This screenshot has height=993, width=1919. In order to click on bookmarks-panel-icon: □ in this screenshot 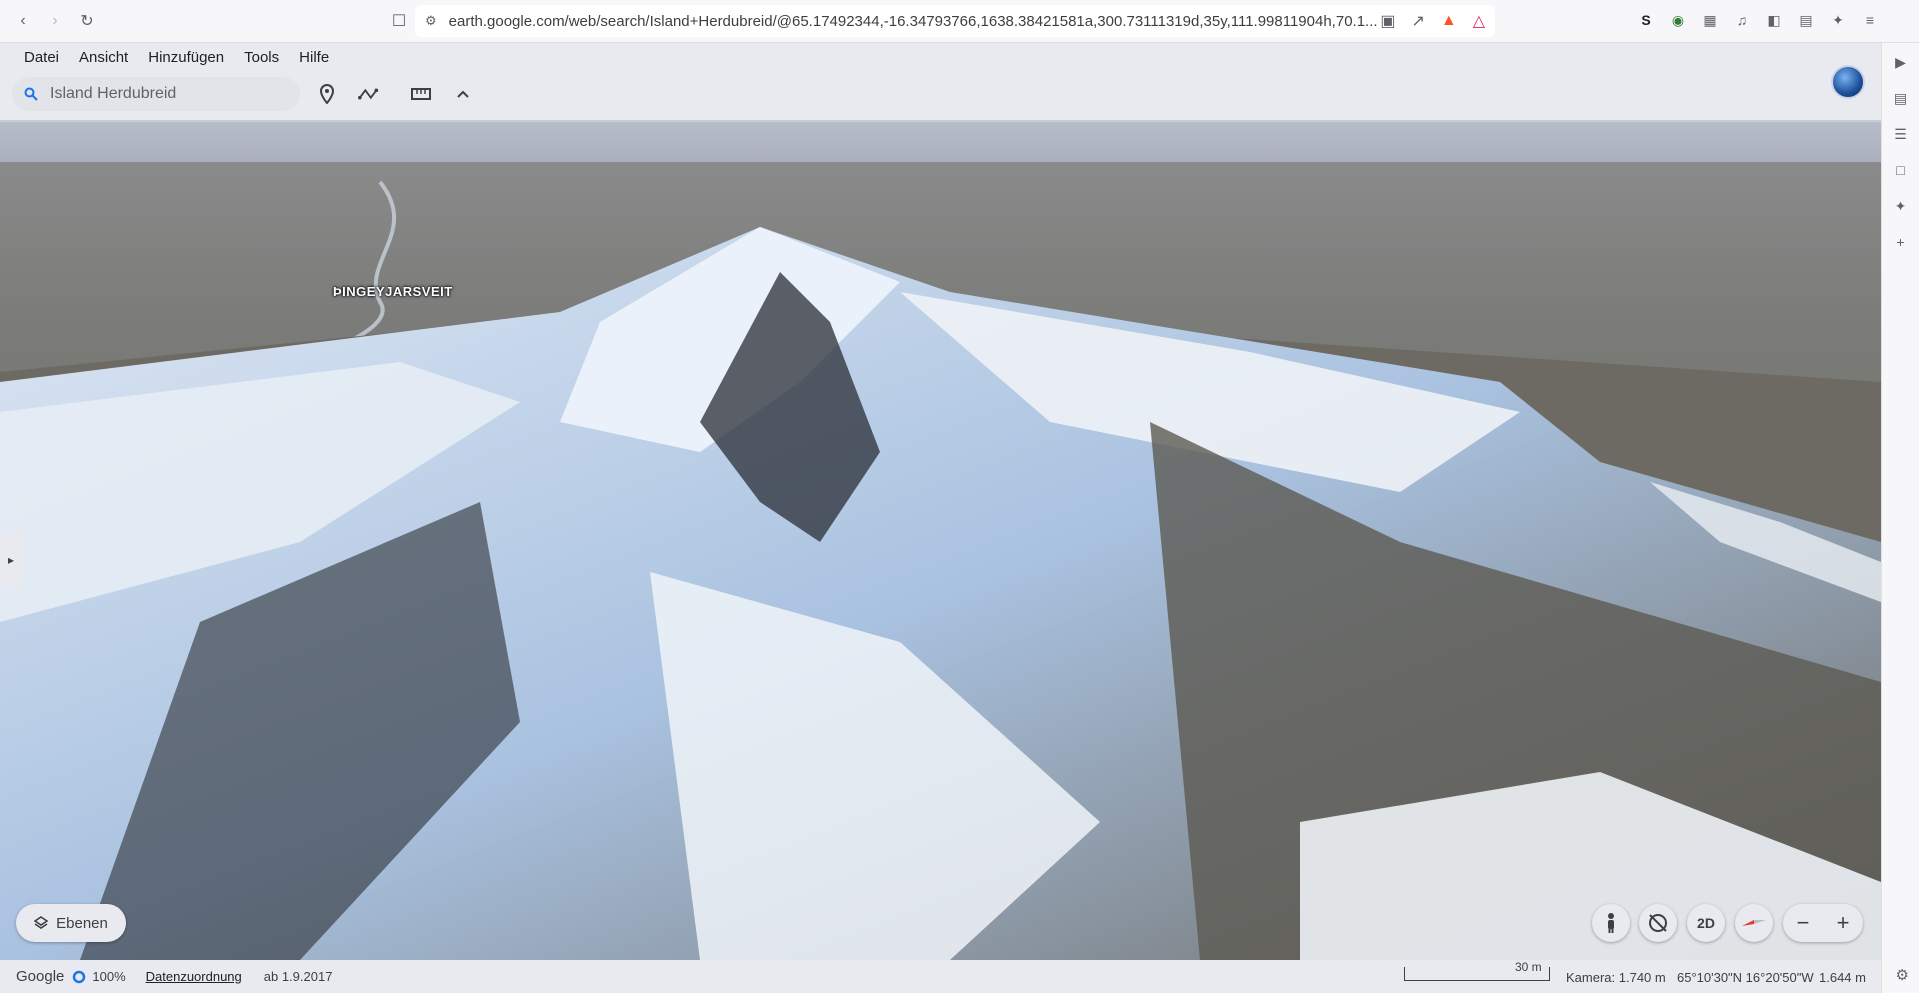, I will do `click(1901, 170)`.